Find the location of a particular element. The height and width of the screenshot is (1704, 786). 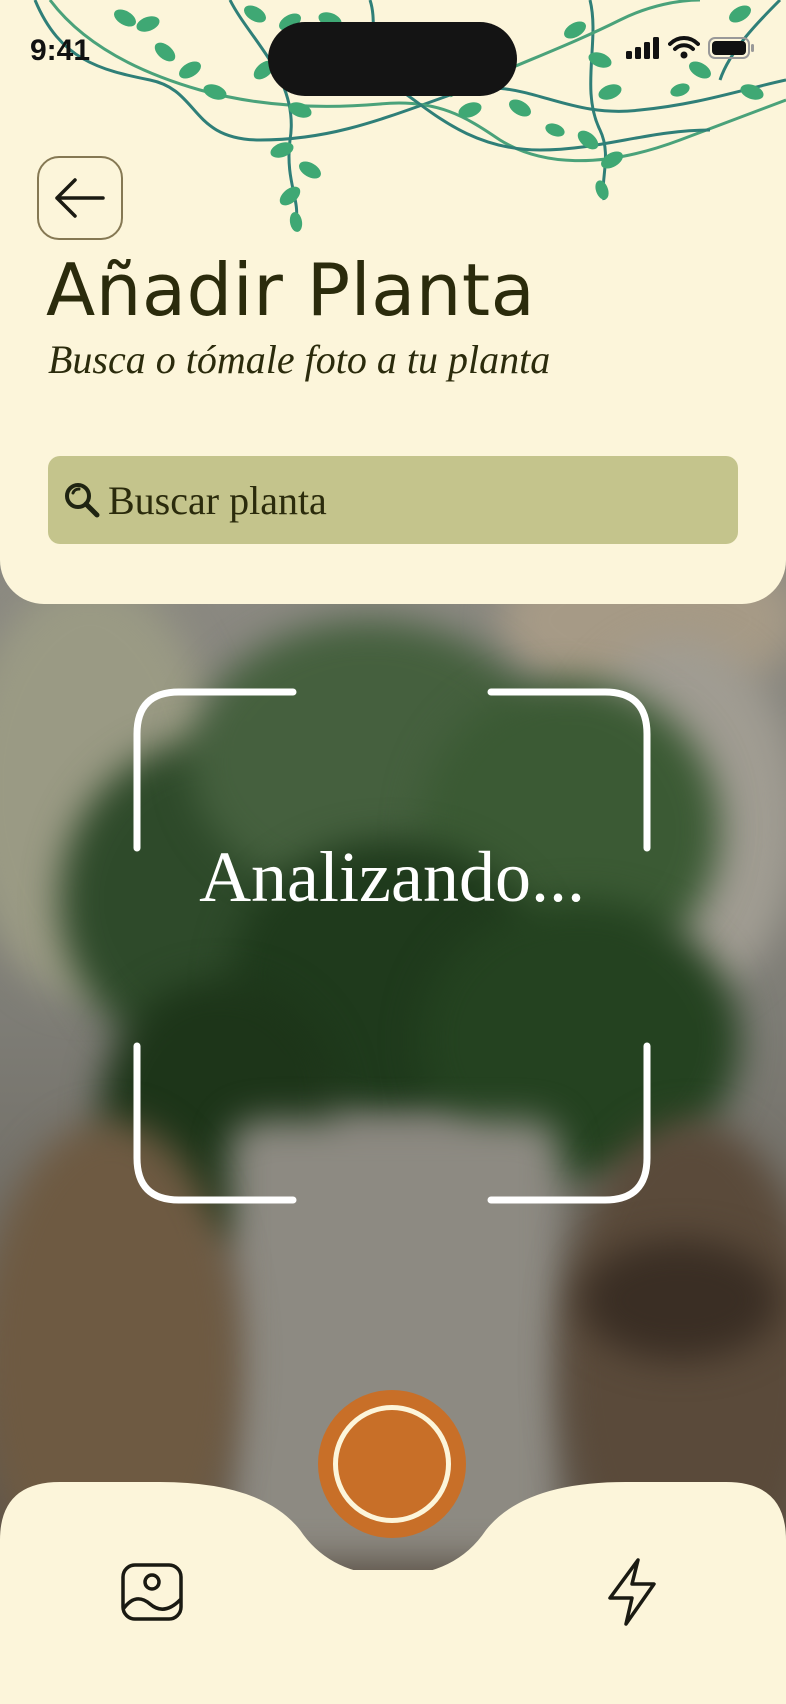

search-input: Buscar planta is located at coordinates (393, 500).